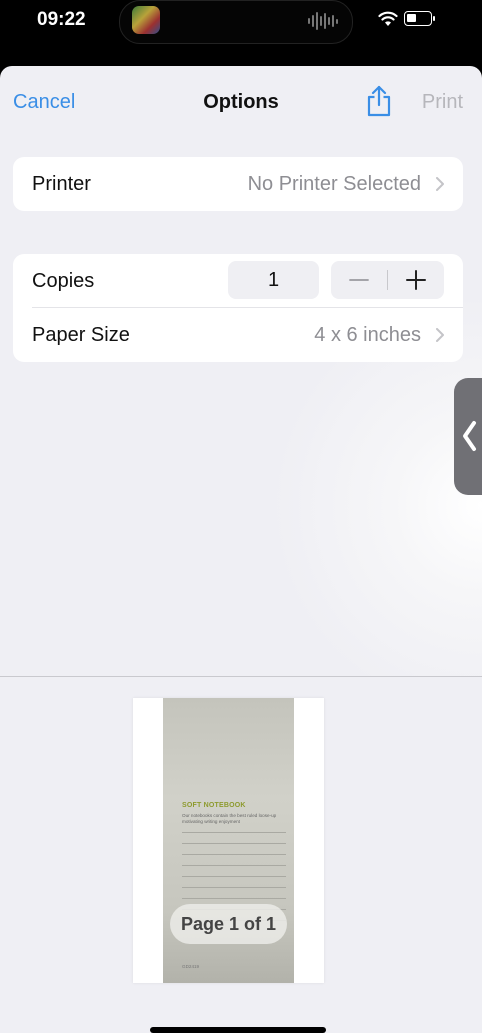  I want to click on home-indicator, so click(238, 1030).